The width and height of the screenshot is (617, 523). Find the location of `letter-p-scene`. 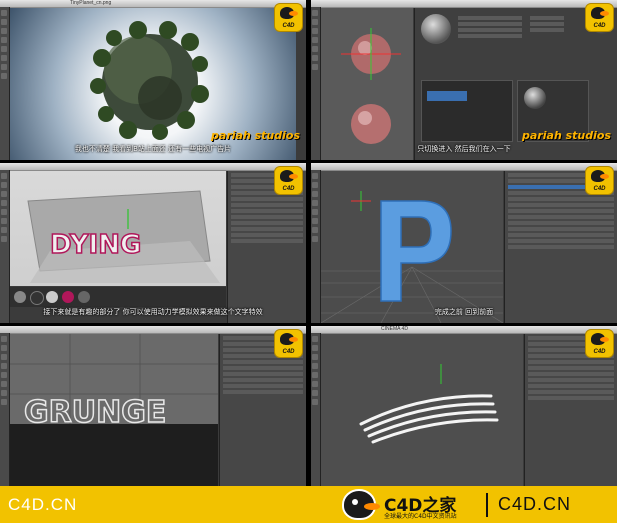

letter-p-scene is located at coordinates (412, 257).